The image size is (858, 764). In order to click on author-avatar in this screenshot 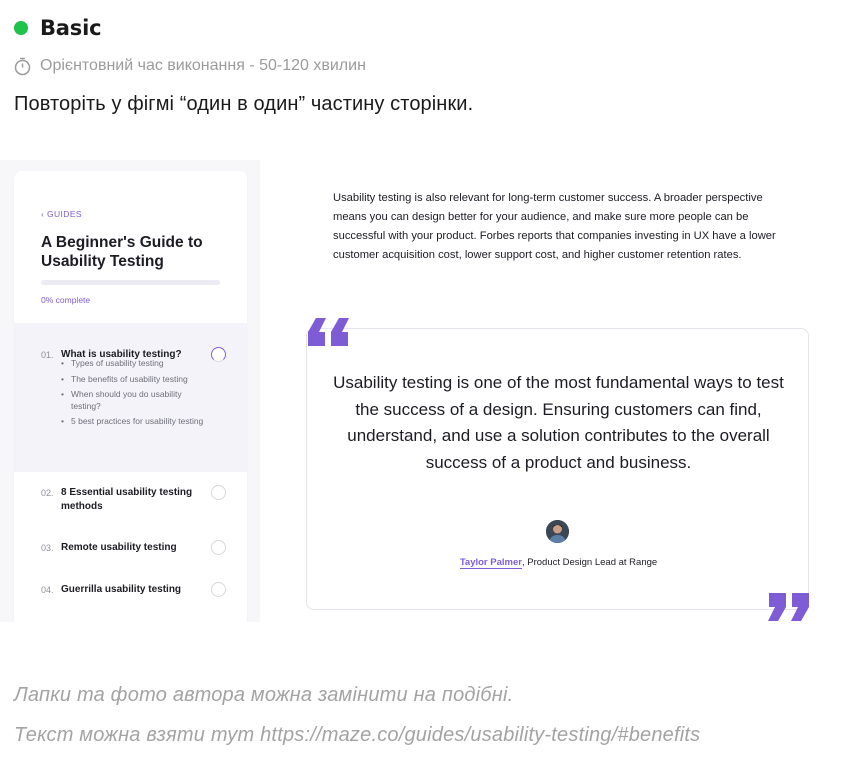, I will do `click(557, 531)`.